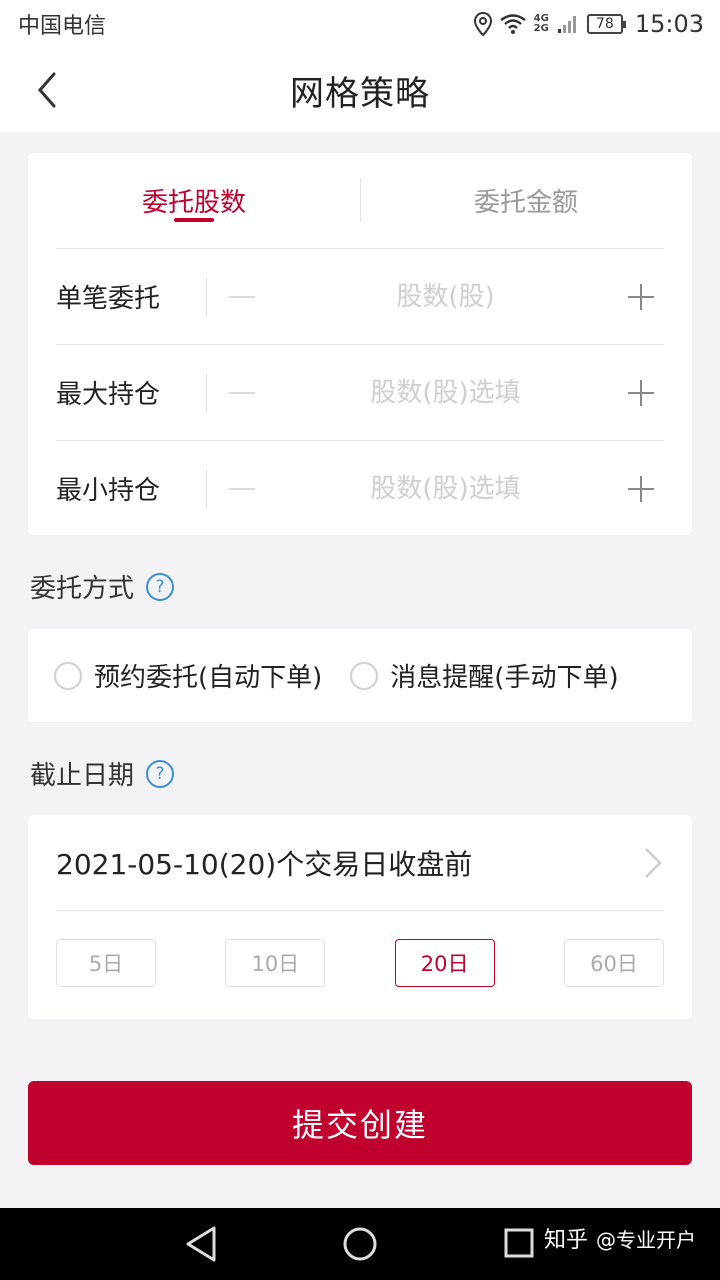 This screenshot has height=1280, width=720. What do you see at coordinates (669, 24) in the screenshot?
I see `clock: 15:03` at bounding box center [669, 24].